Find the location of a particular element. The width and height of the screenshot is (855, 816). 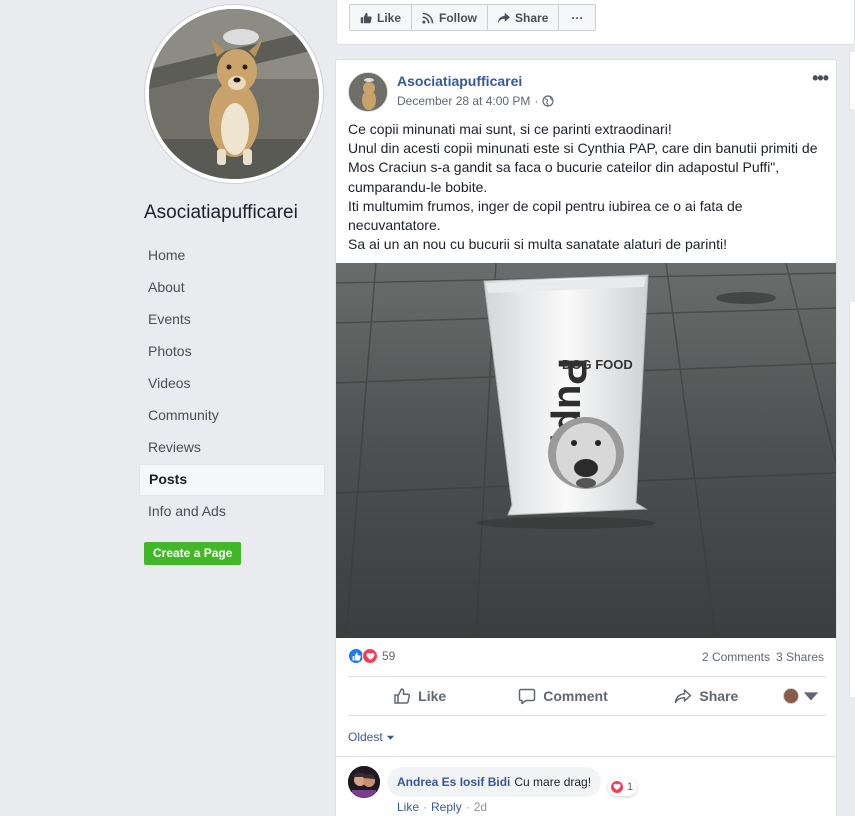

comment-actions: Like · Reply · 2d is located at coordinates (442, 807).